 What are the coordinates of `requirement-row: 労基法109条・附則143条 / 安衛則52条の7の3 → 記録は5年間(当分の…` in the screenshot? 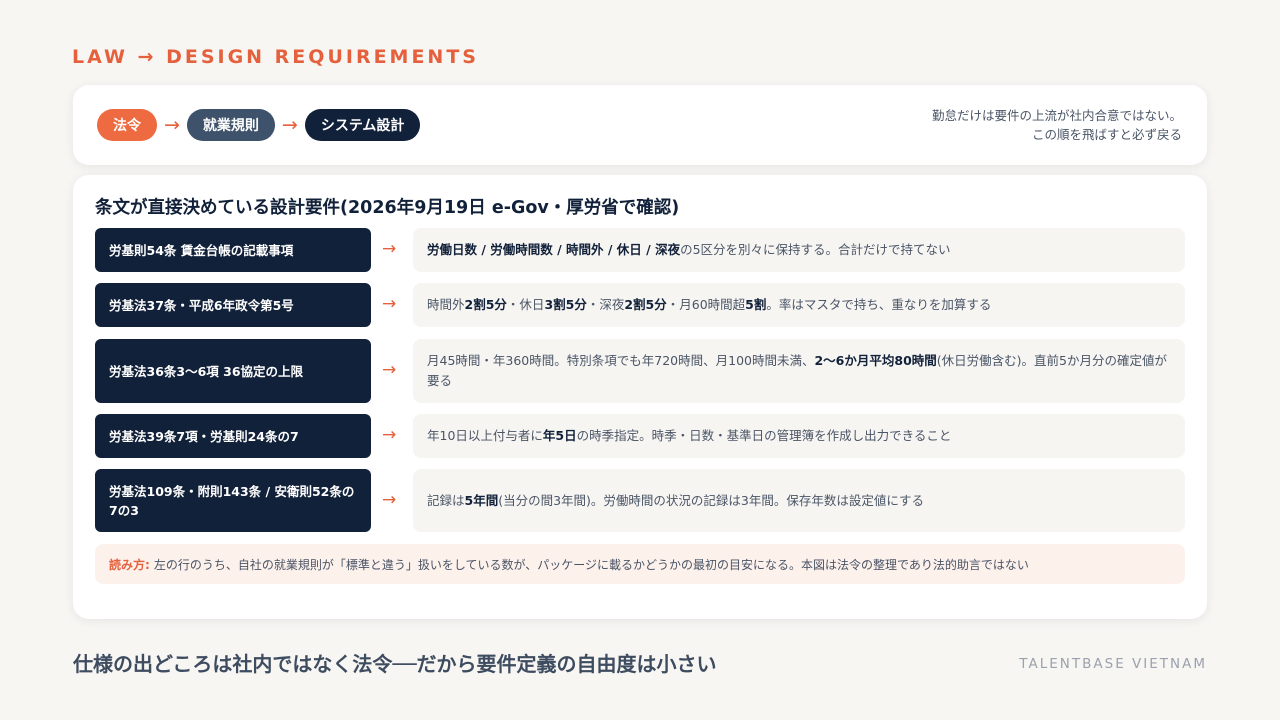 It's located at (640, 500).